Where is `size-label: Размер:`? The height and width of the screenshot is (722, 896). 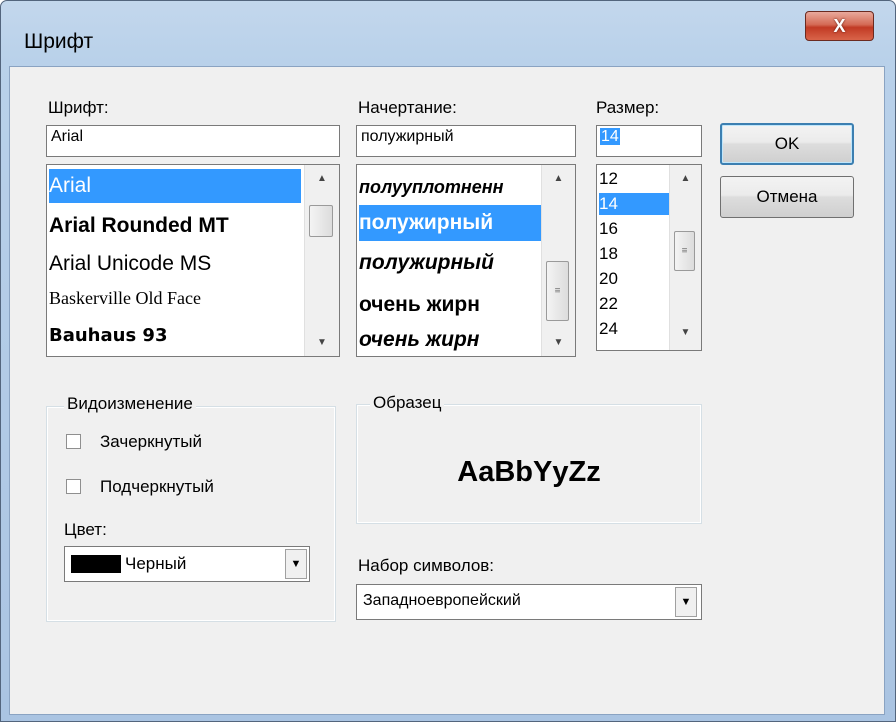
size-label: Размер: is located at coordinates (628, 107).